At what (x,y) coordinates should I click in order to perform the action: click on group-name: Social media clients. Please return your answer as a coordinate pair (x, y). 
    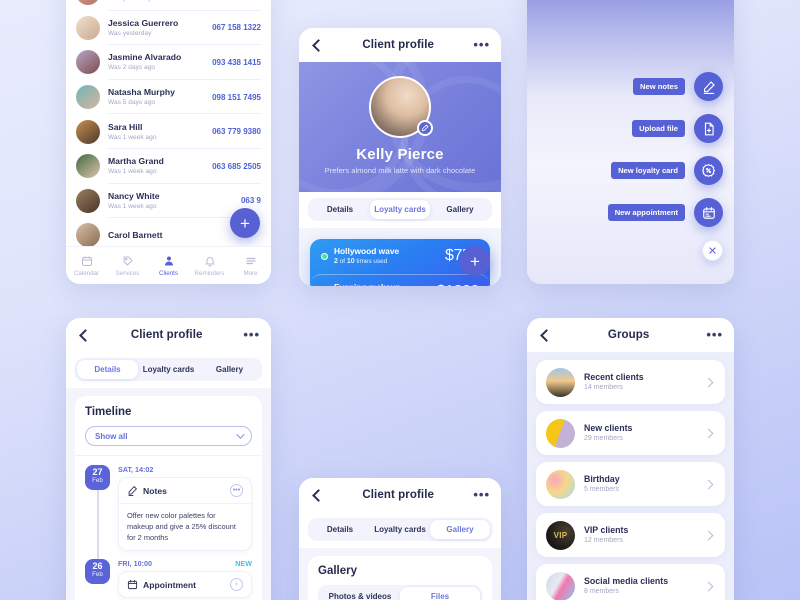
    Looking at the image, I should click on (626, 580).